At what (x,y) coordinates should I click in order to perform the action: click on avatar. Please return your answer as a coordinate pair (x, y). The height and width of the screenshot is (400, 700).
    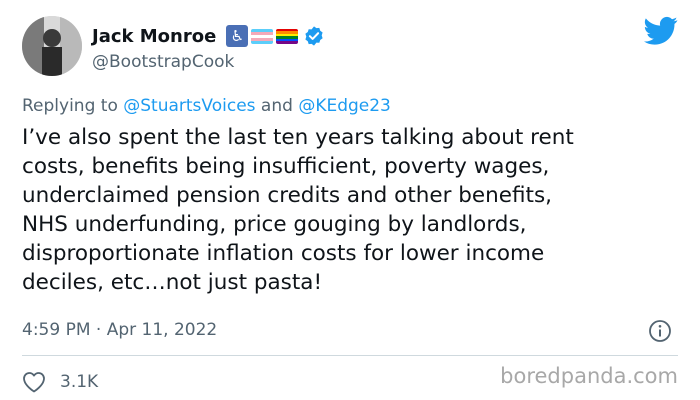
    Looking at the image, I should click on (52, 46).